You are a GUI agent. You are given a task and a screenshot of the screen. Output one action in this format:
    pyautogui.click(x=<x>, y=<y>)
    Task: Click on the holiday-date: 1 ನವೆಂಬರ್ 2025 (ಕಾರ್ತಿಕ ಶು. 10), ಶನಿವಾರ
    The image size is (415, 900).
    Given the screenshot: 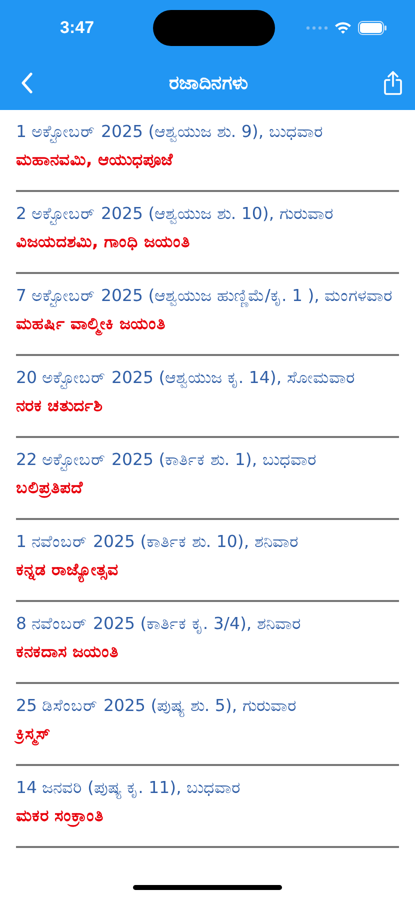 What is the action you would take?
    pyautogui.click(x=158, y=542)
    